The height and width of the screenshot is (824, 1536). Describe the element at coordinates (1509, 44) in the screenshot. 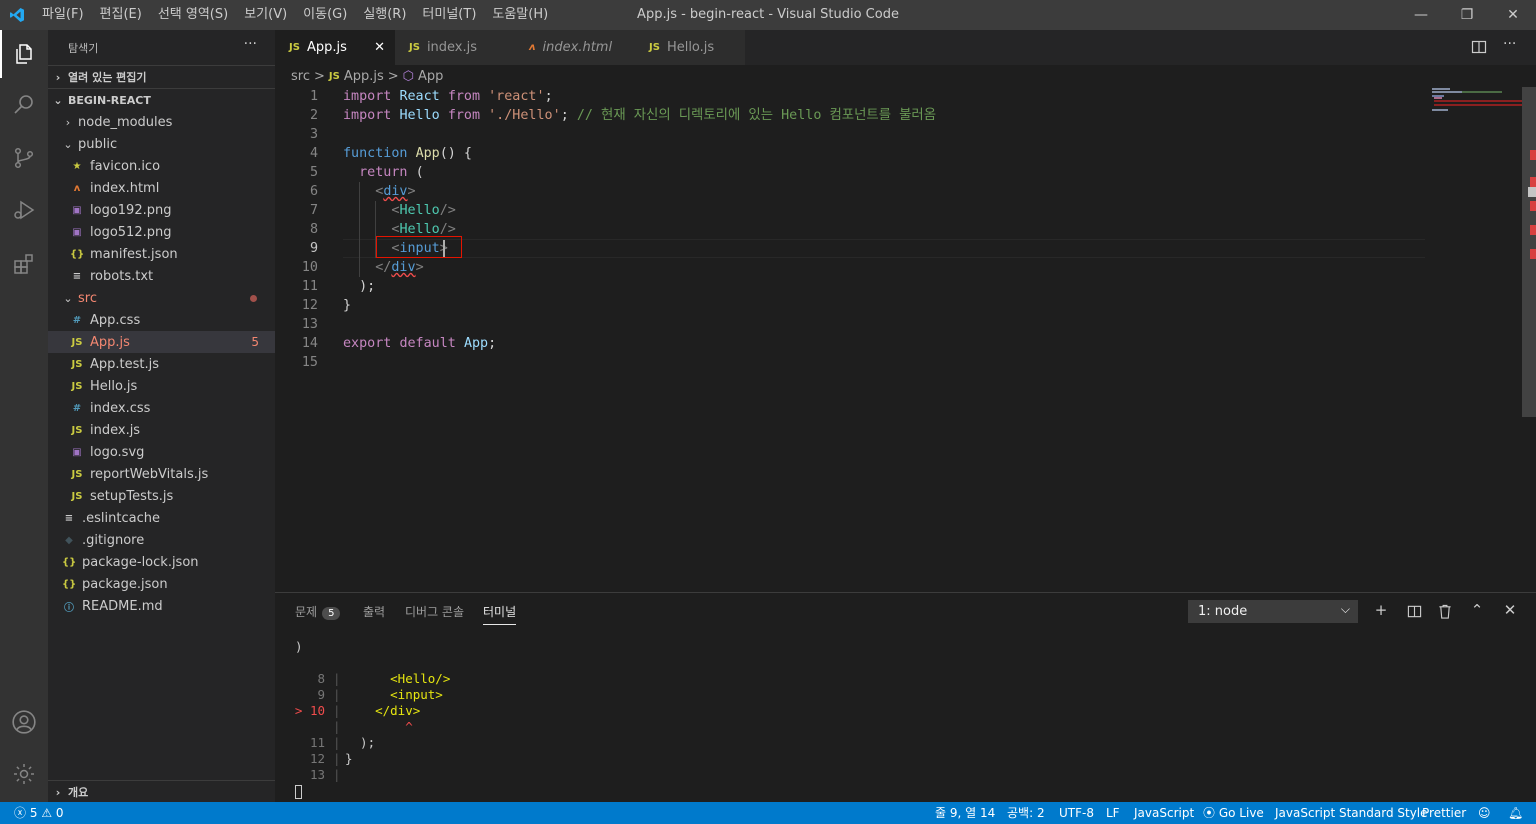

I see `more-actions-icon: ···` at that location.